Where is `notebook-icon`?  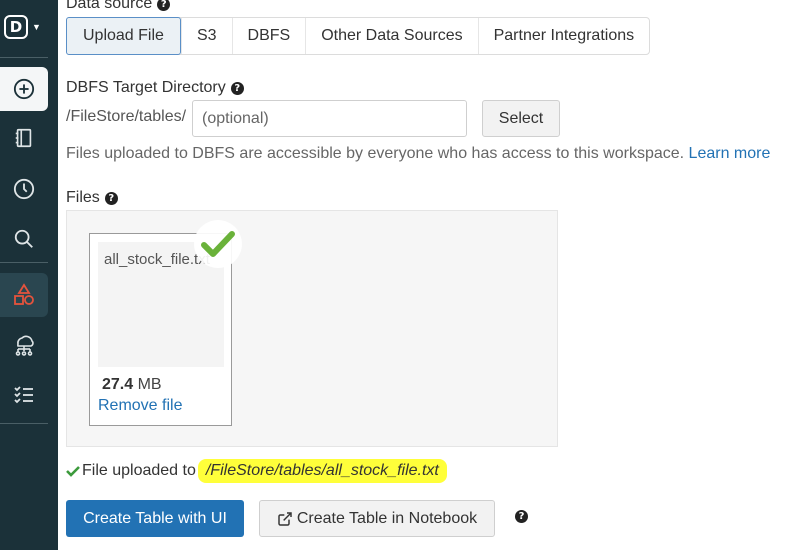
notebook-icon is located at coordinates (23, 138).